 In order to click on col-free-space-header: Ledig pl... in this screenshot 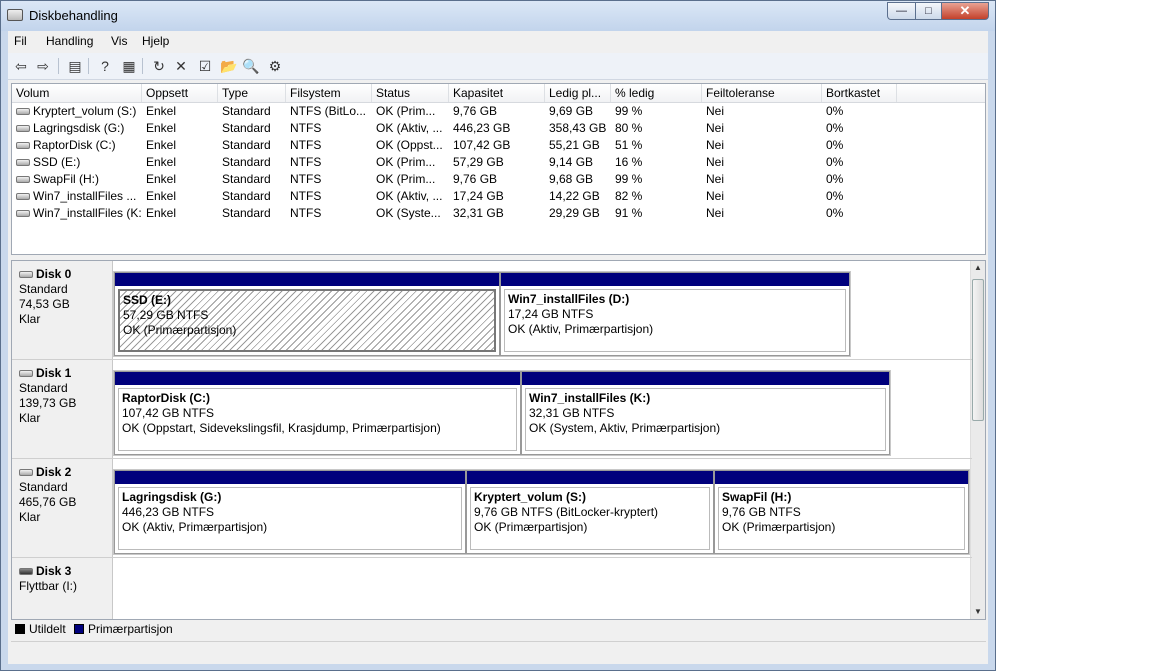, I will do `click(578, 93)`.